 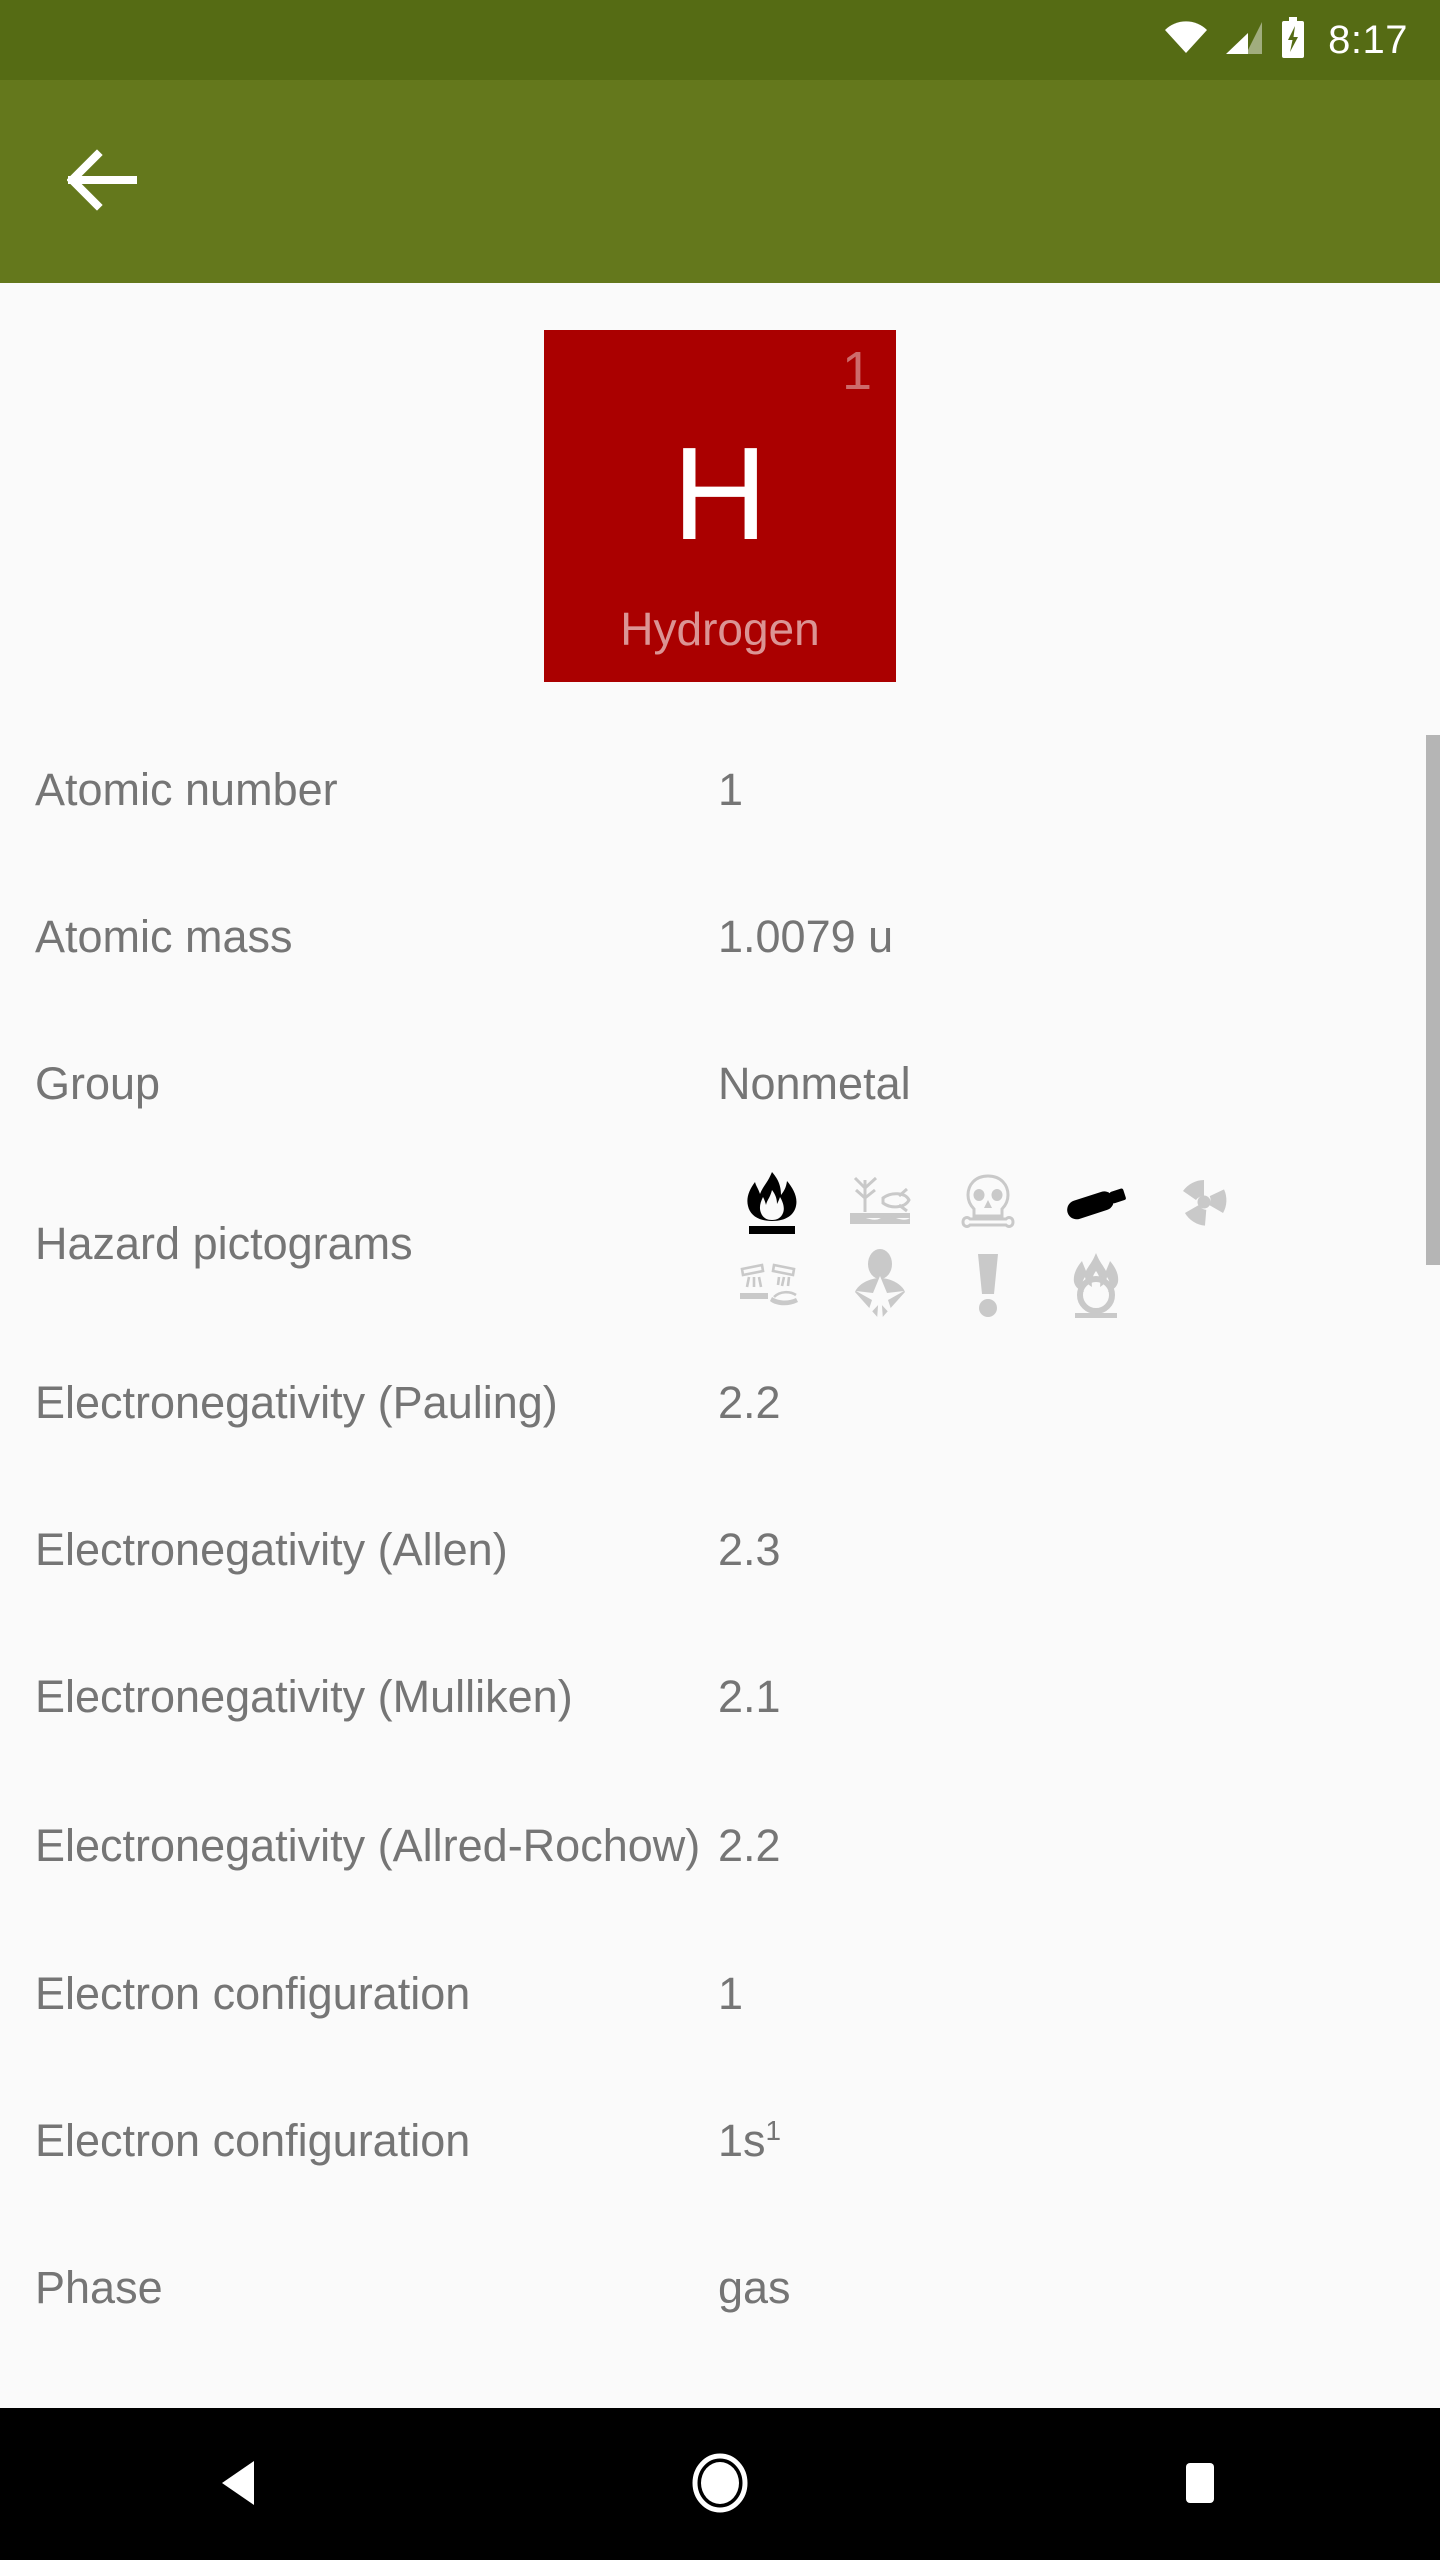 What do you see at coordinates (296, 1403) in the screenshot?
I see `property-label: Electronegativity (Pauling)` at bounding box center [296, 1403].